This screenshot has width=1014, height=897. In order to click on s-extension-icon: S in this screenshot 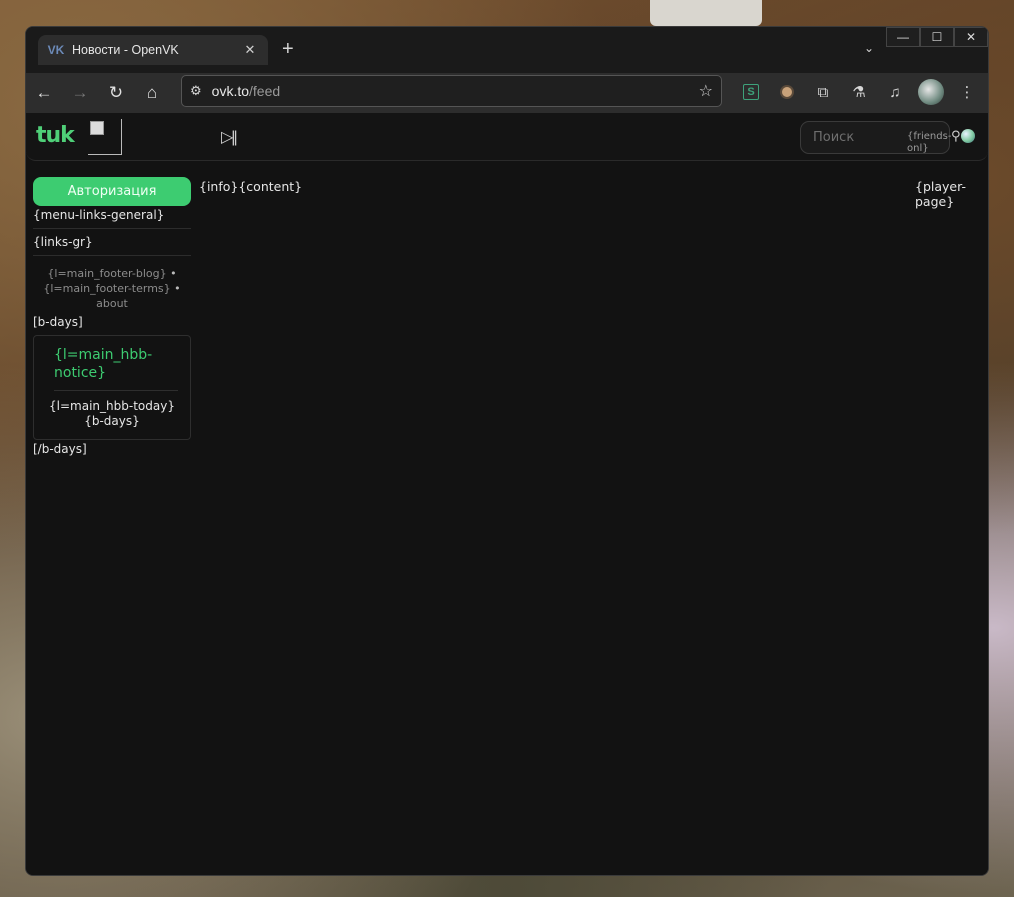, I will do `click(751, 92)`.